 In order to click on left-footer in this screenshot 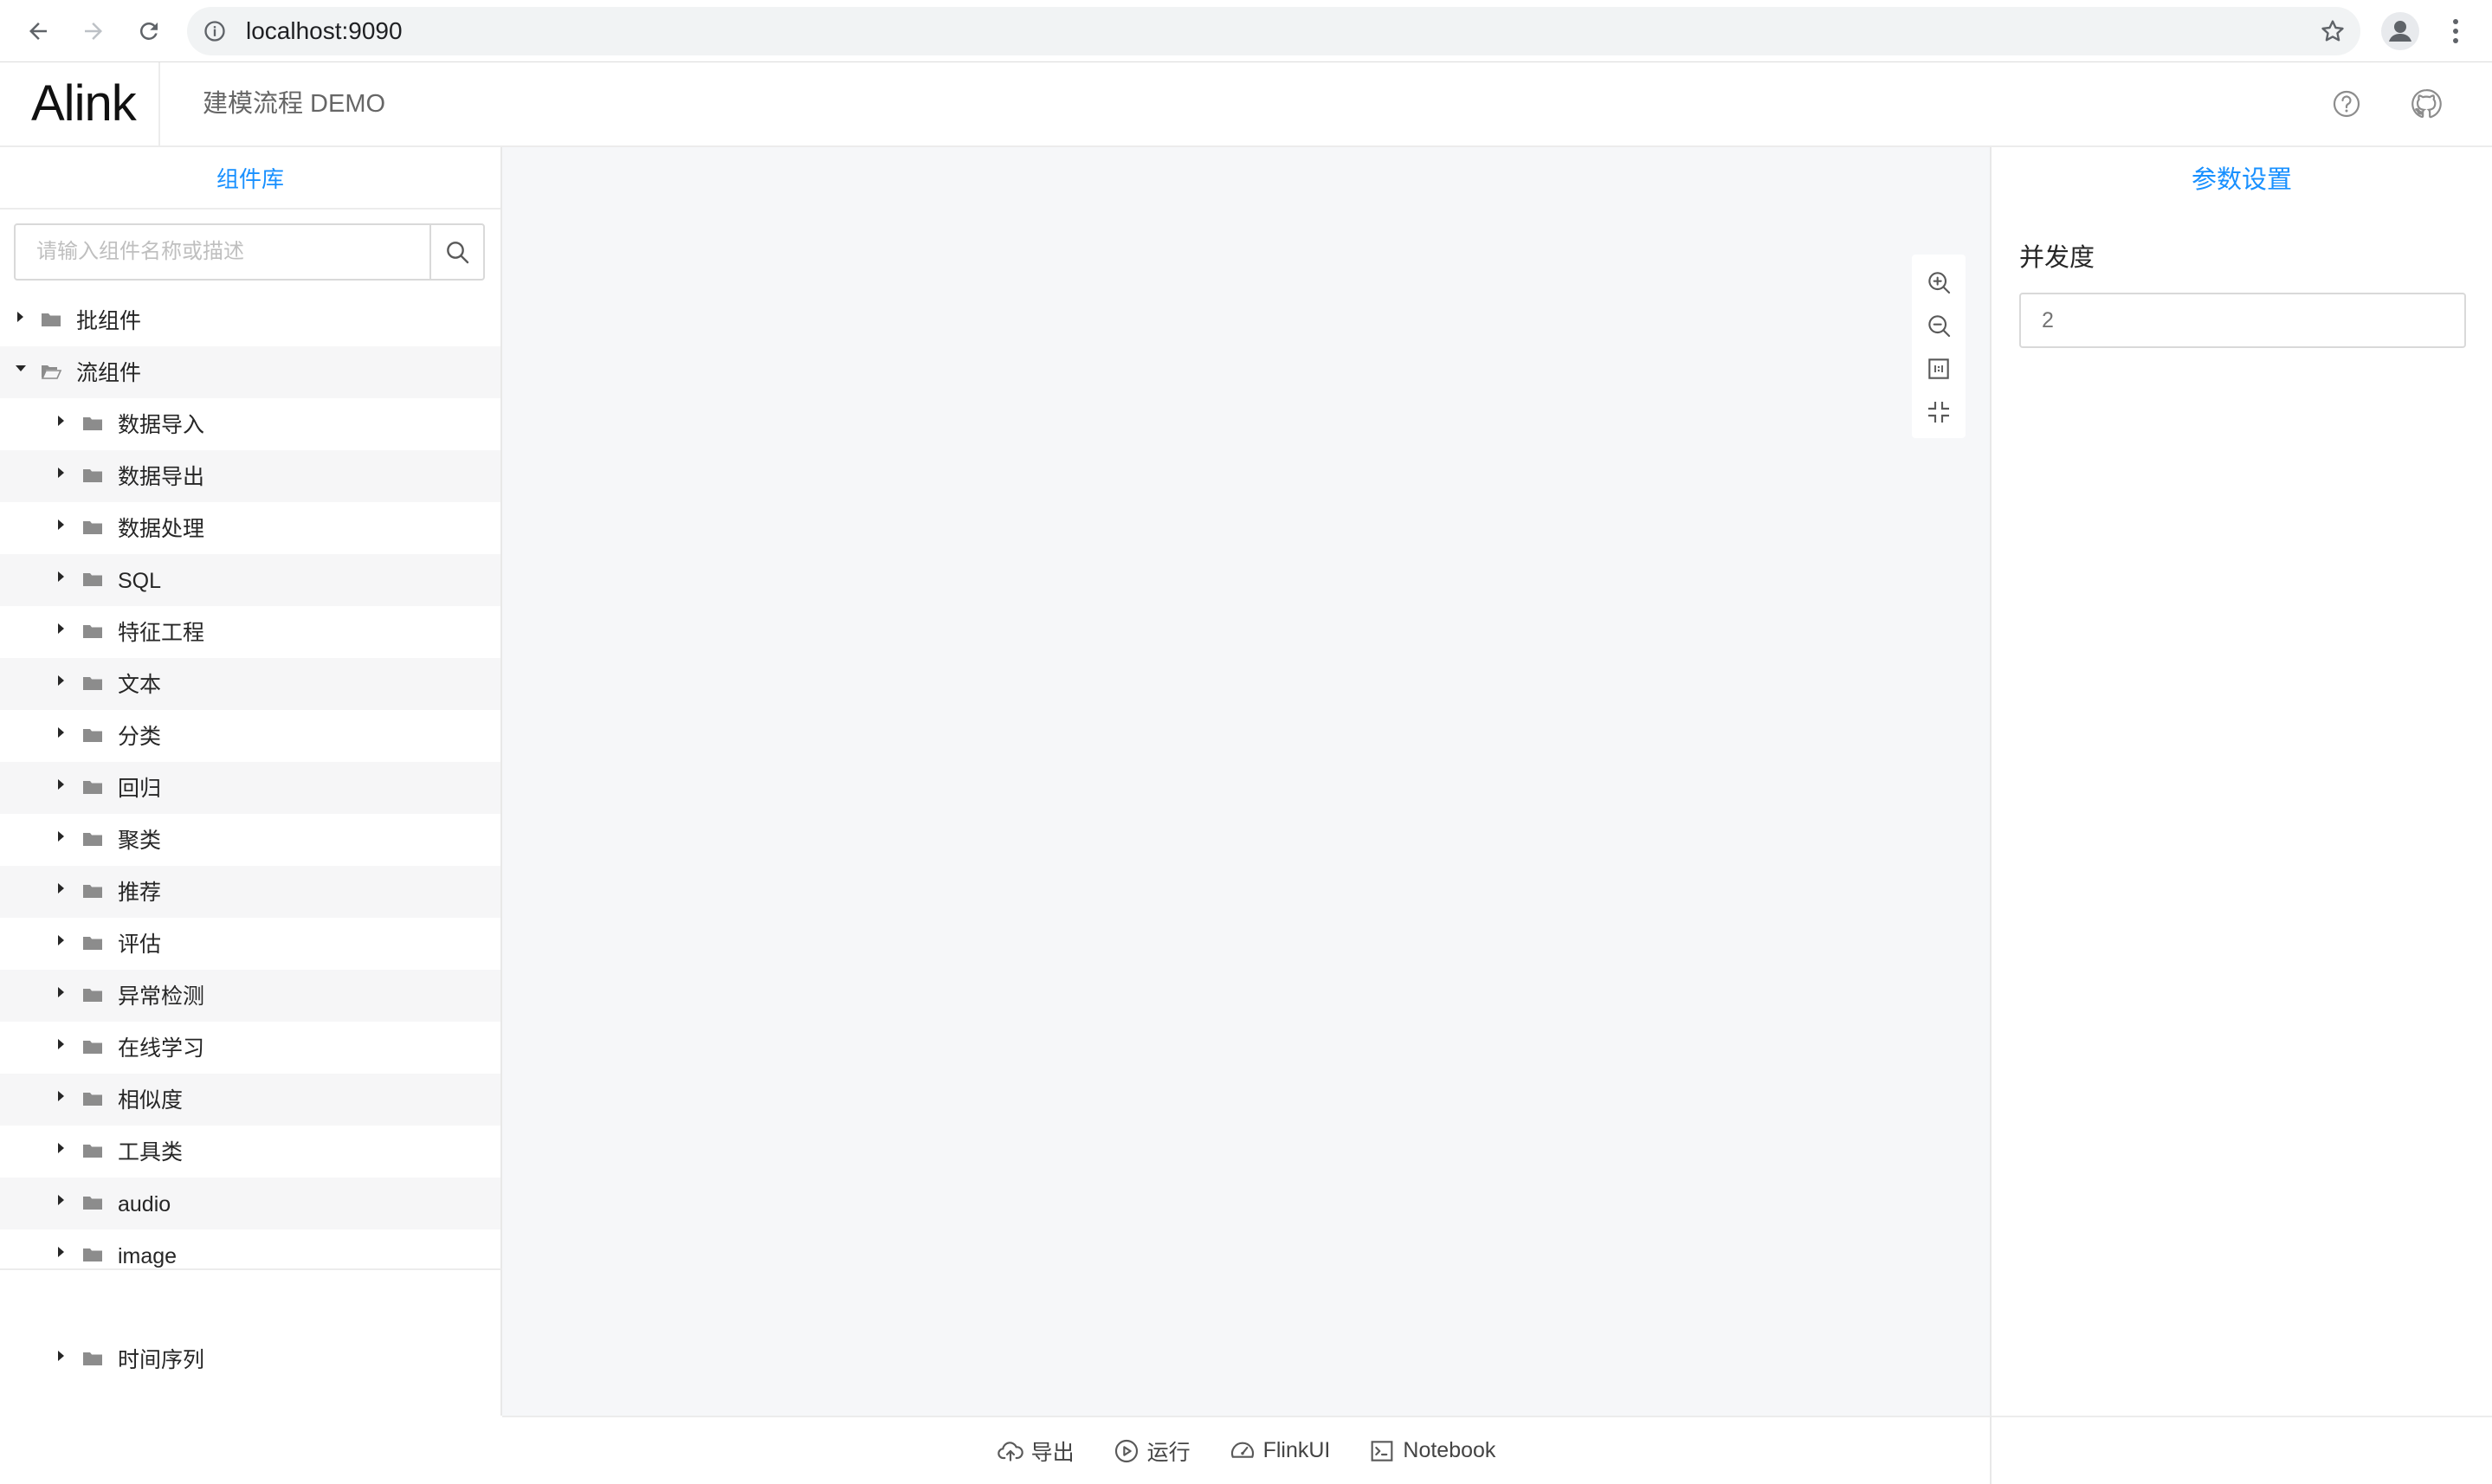, I will do `click(251, 1302)`.